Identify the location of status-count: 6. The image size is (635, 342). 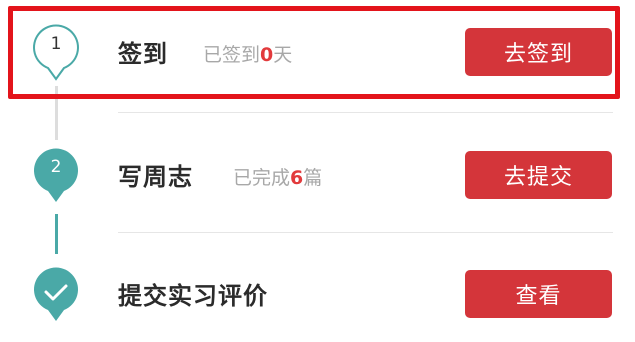
(297, 178).